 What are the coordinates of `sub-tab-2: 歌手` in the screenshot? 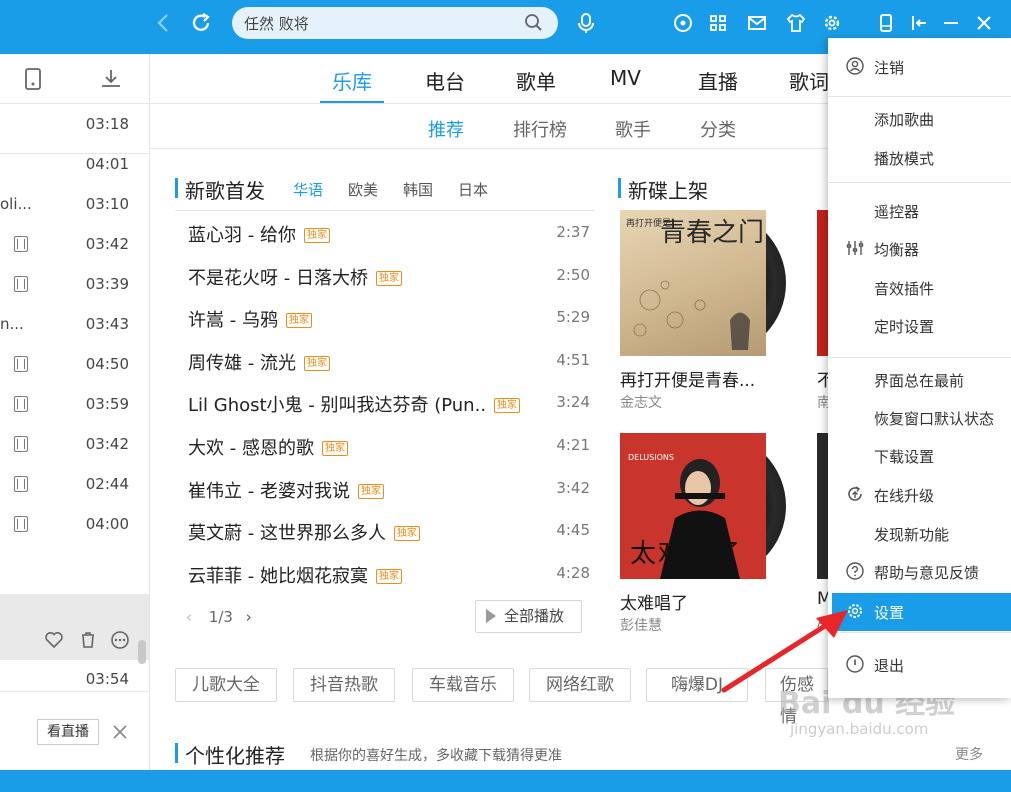 It's located at (633, 129).